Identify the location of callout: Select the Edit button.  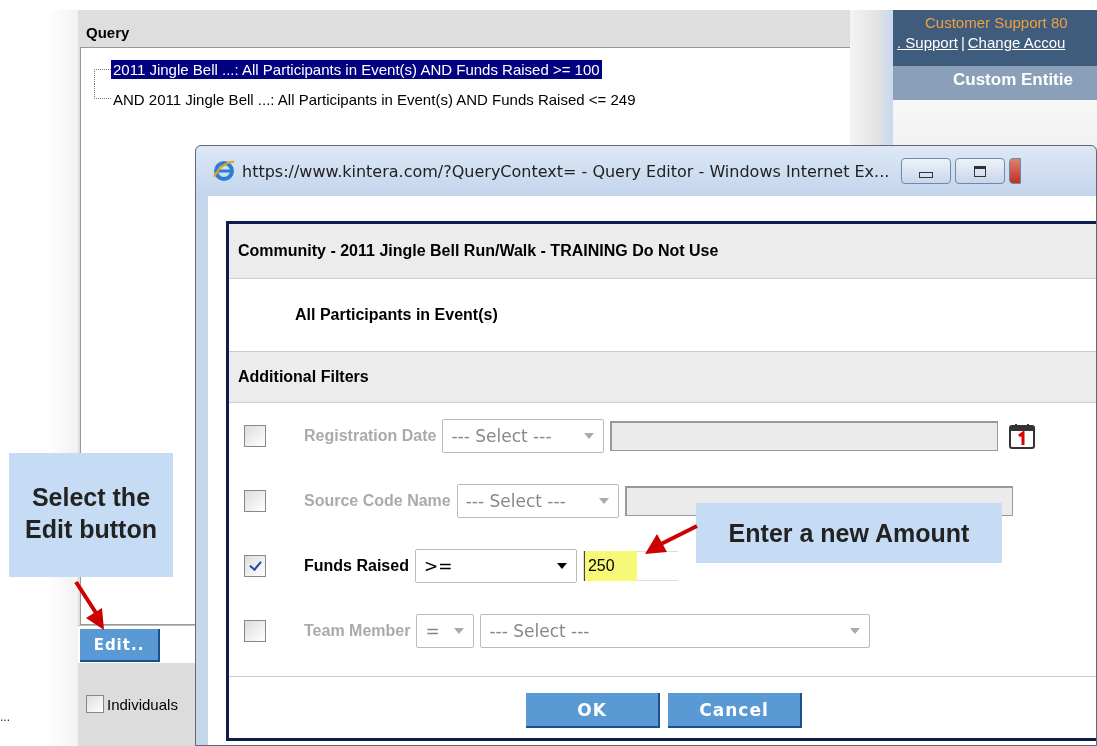
(91, 515).